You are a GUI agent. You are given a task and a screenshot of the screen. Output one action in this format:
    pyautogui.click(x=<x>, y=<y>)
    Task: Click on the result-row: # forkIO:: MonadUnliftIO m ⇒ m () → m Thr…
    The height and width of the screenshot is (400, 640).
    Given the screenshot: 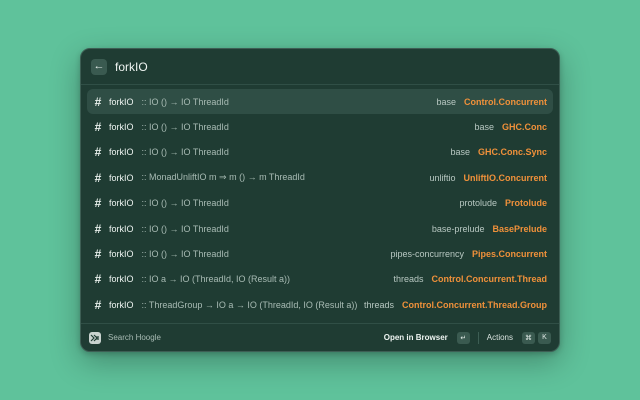 What is the action you would take?
    pyautogui.click(x=320, y=177)
    